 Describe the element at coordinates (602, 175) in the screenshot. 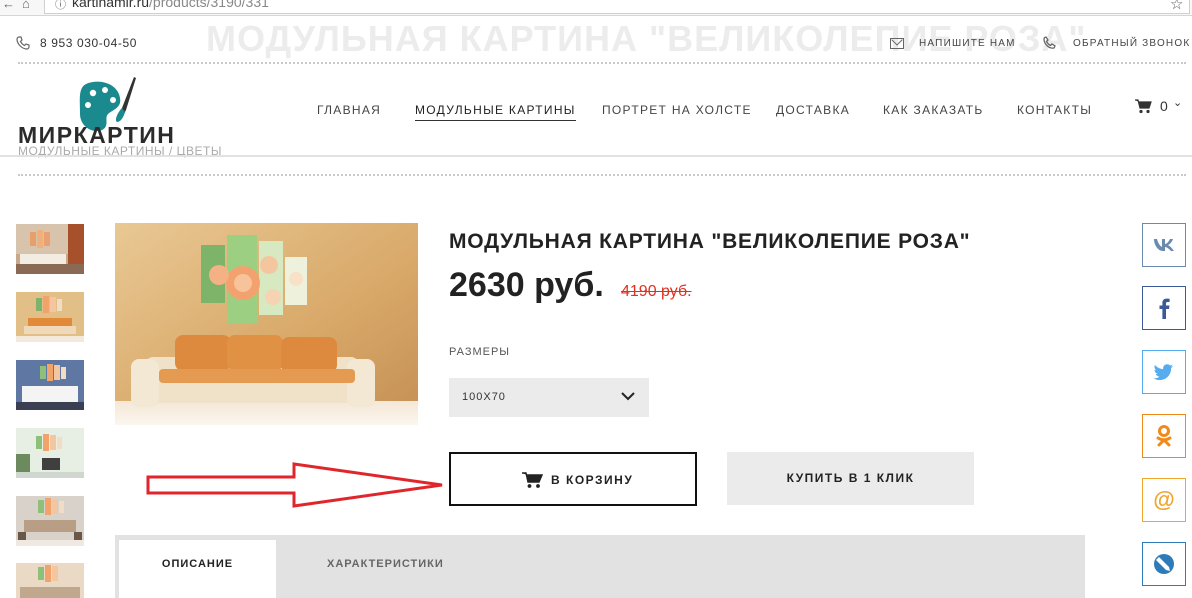

I see `breadcrumb-dotted-divider` at that location.